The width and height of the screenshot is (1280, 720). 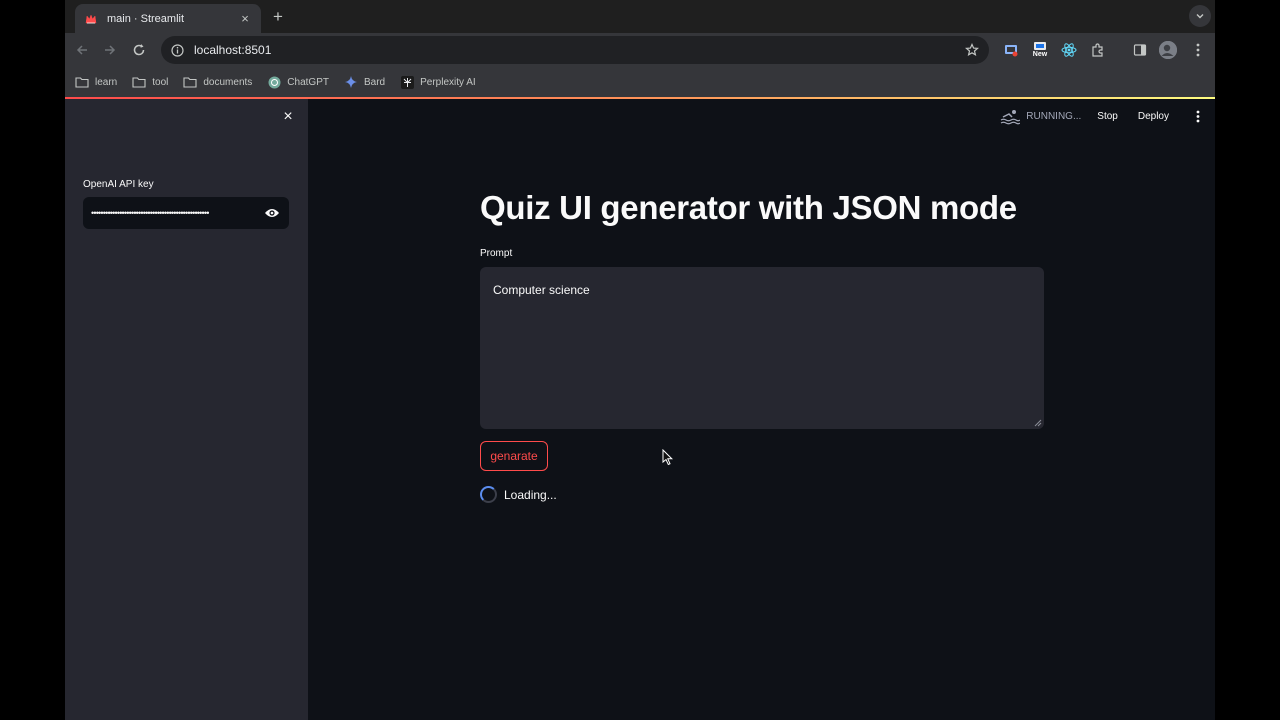 I want to click on bookmark-label: ChatGPT, so click(x=308, y=82).